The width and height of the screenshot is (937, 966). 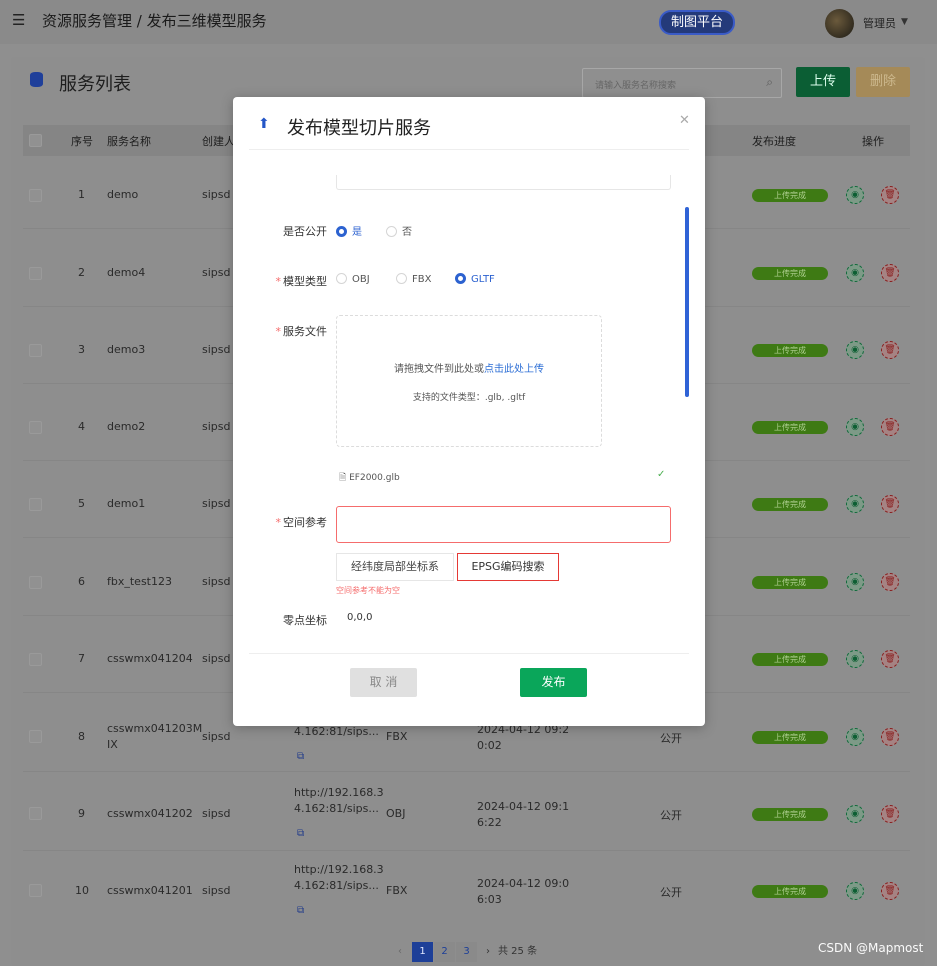 I want to click on radio-model-gltf: GLTF, so click(x=475, y=279).